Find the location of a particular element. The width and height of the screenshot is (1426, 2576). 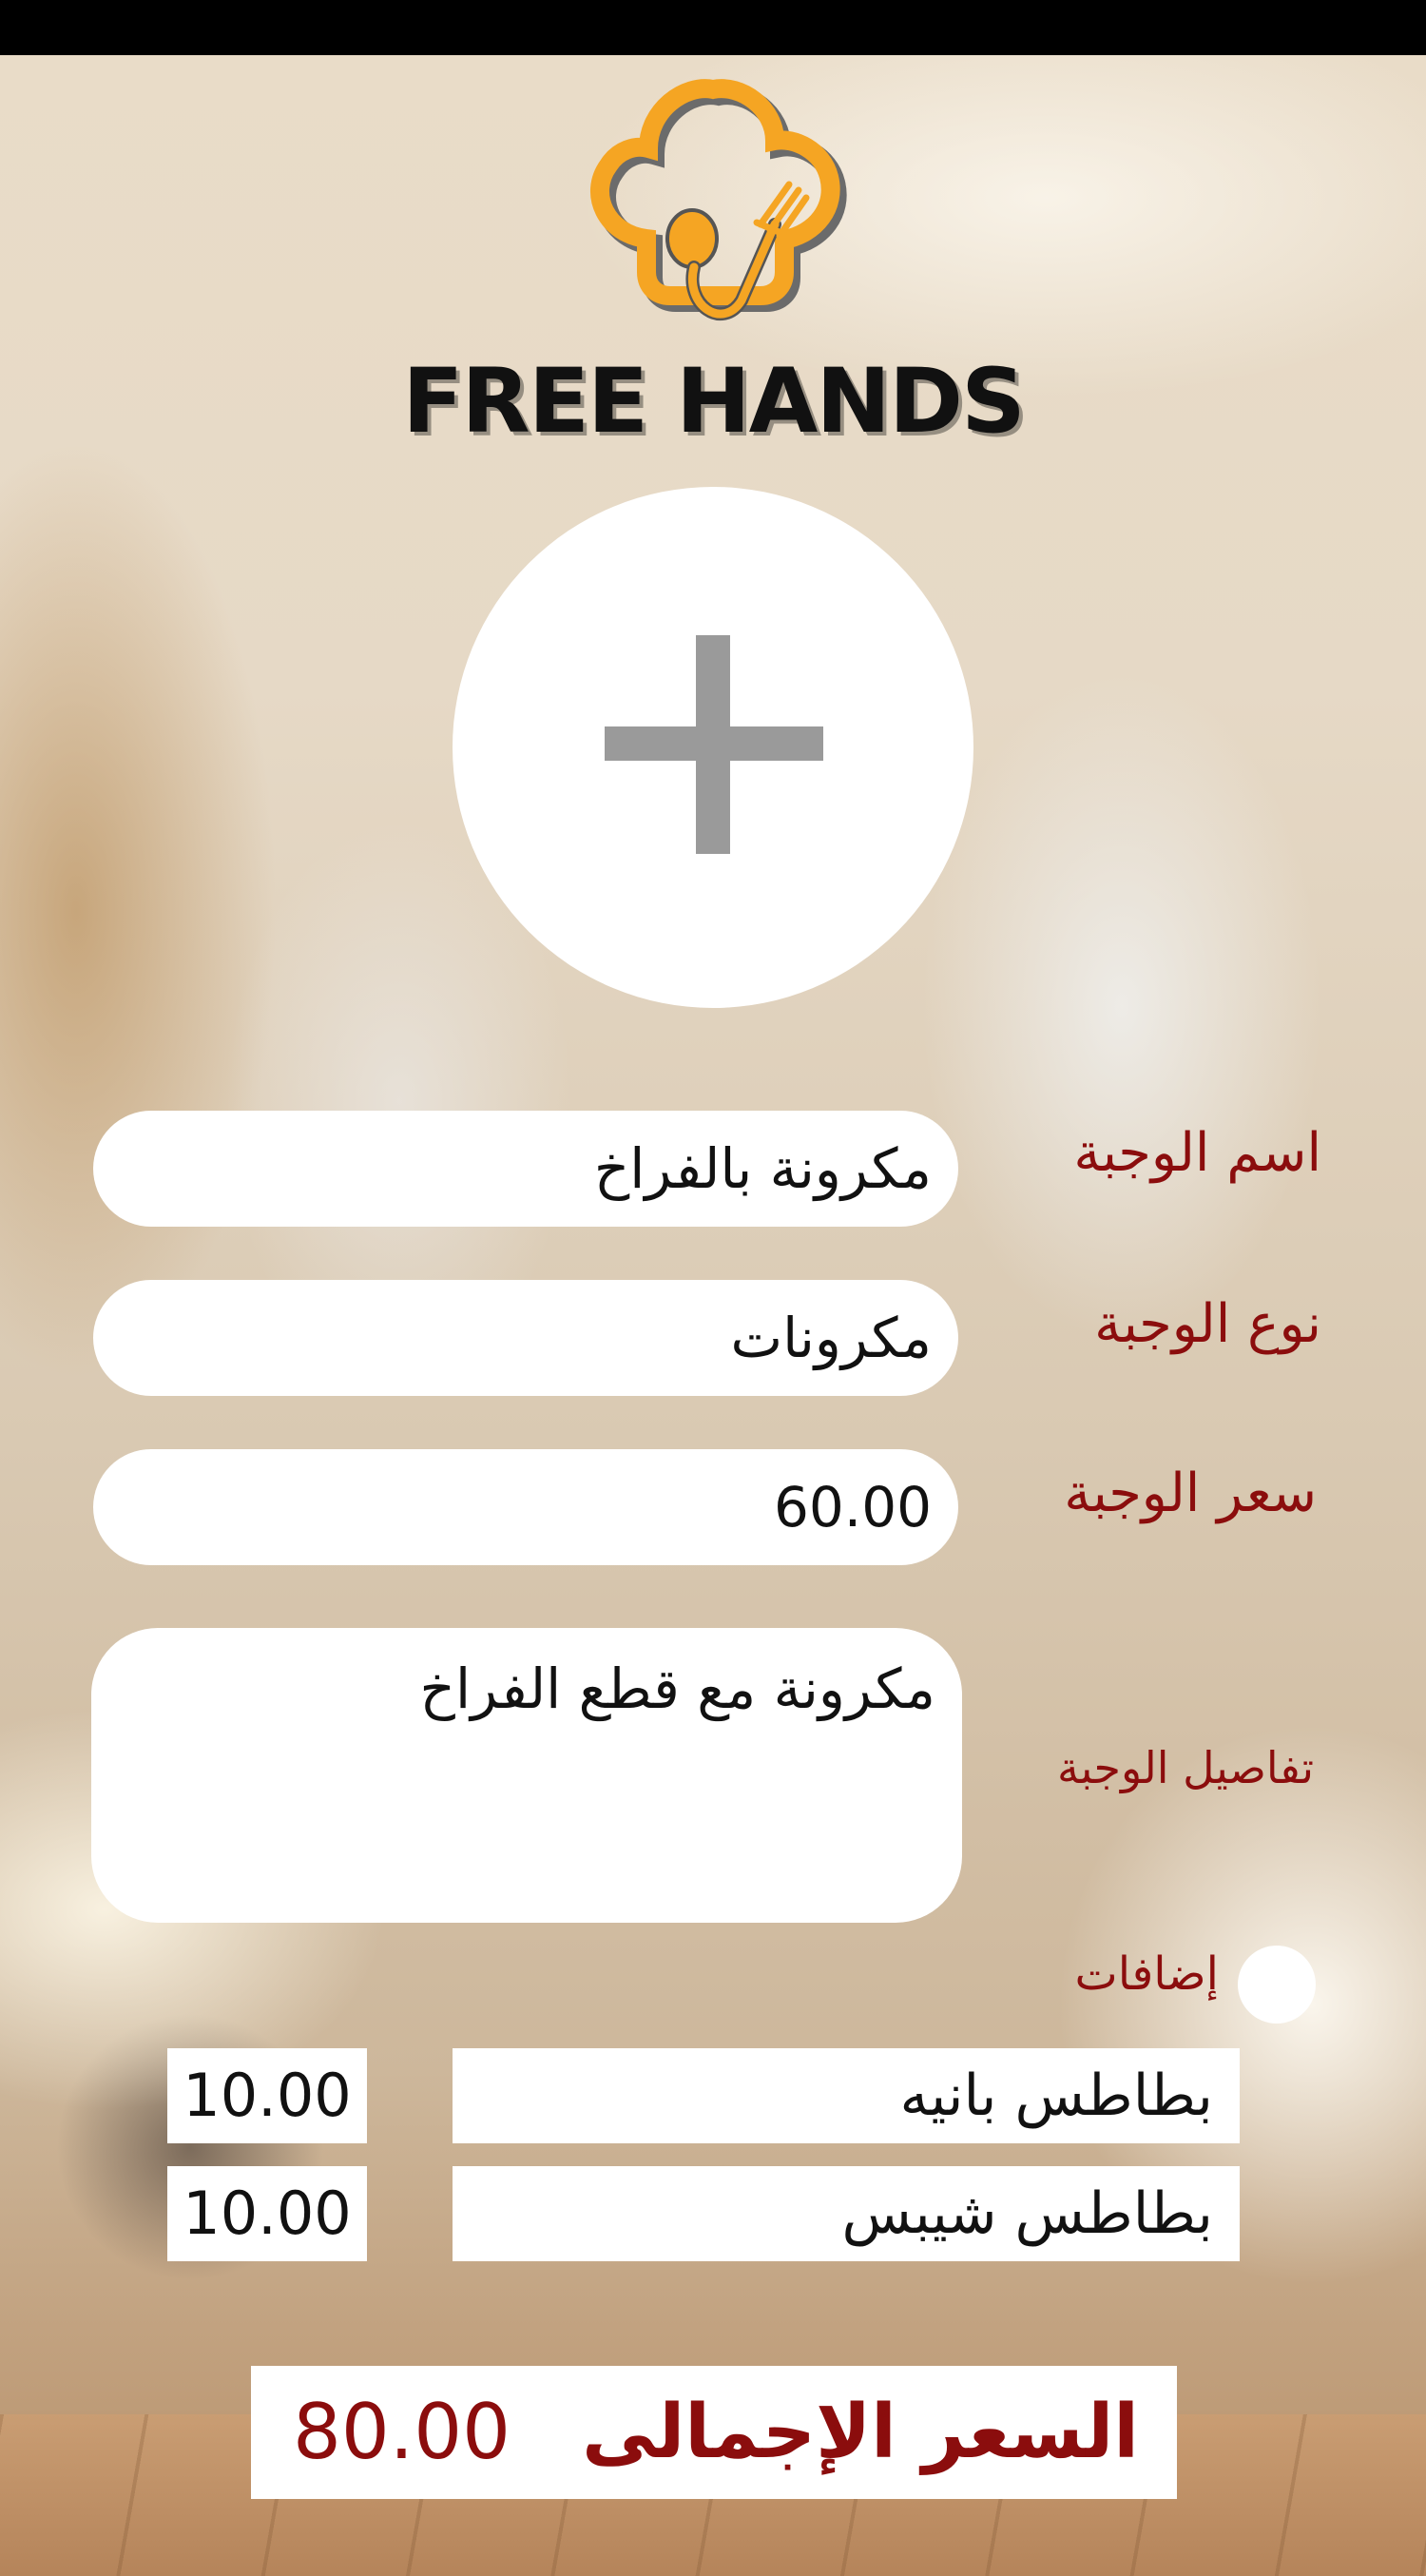

meal-details-textarea: مكرونة مع قطع الفراخ is located at coordinates (526, 1775).